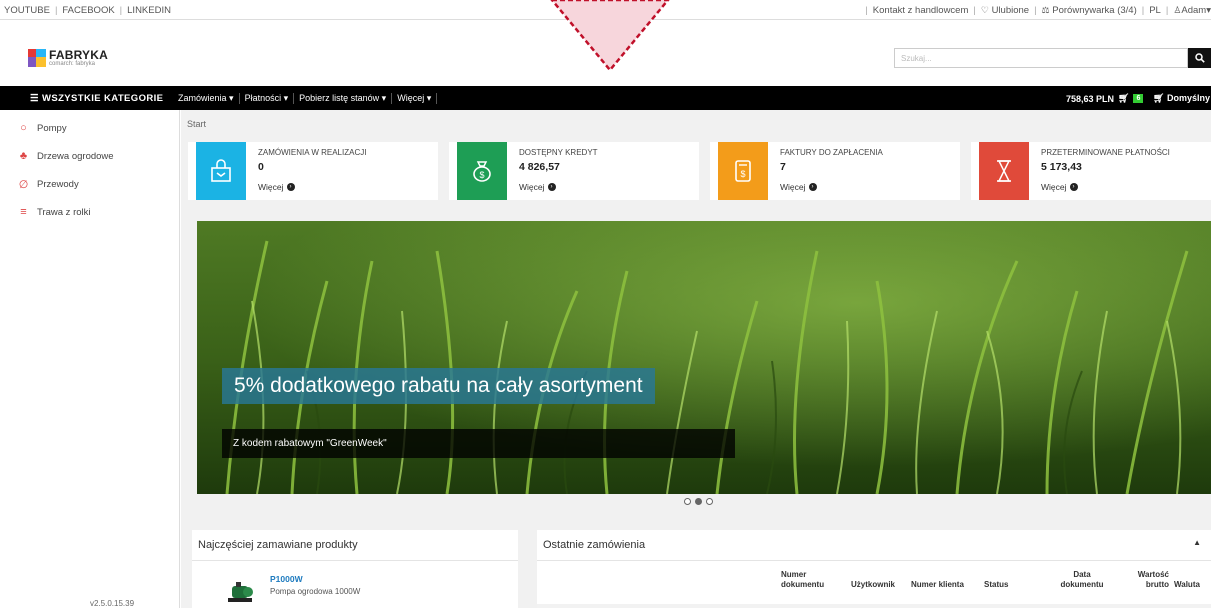 The height and width of the screenshot is (608, 1211). What do you see at coordinates (339, 98) in the screenshot?
I see `nav-item-label: Pobierz listę stanów` at bounding box center [339, 98].